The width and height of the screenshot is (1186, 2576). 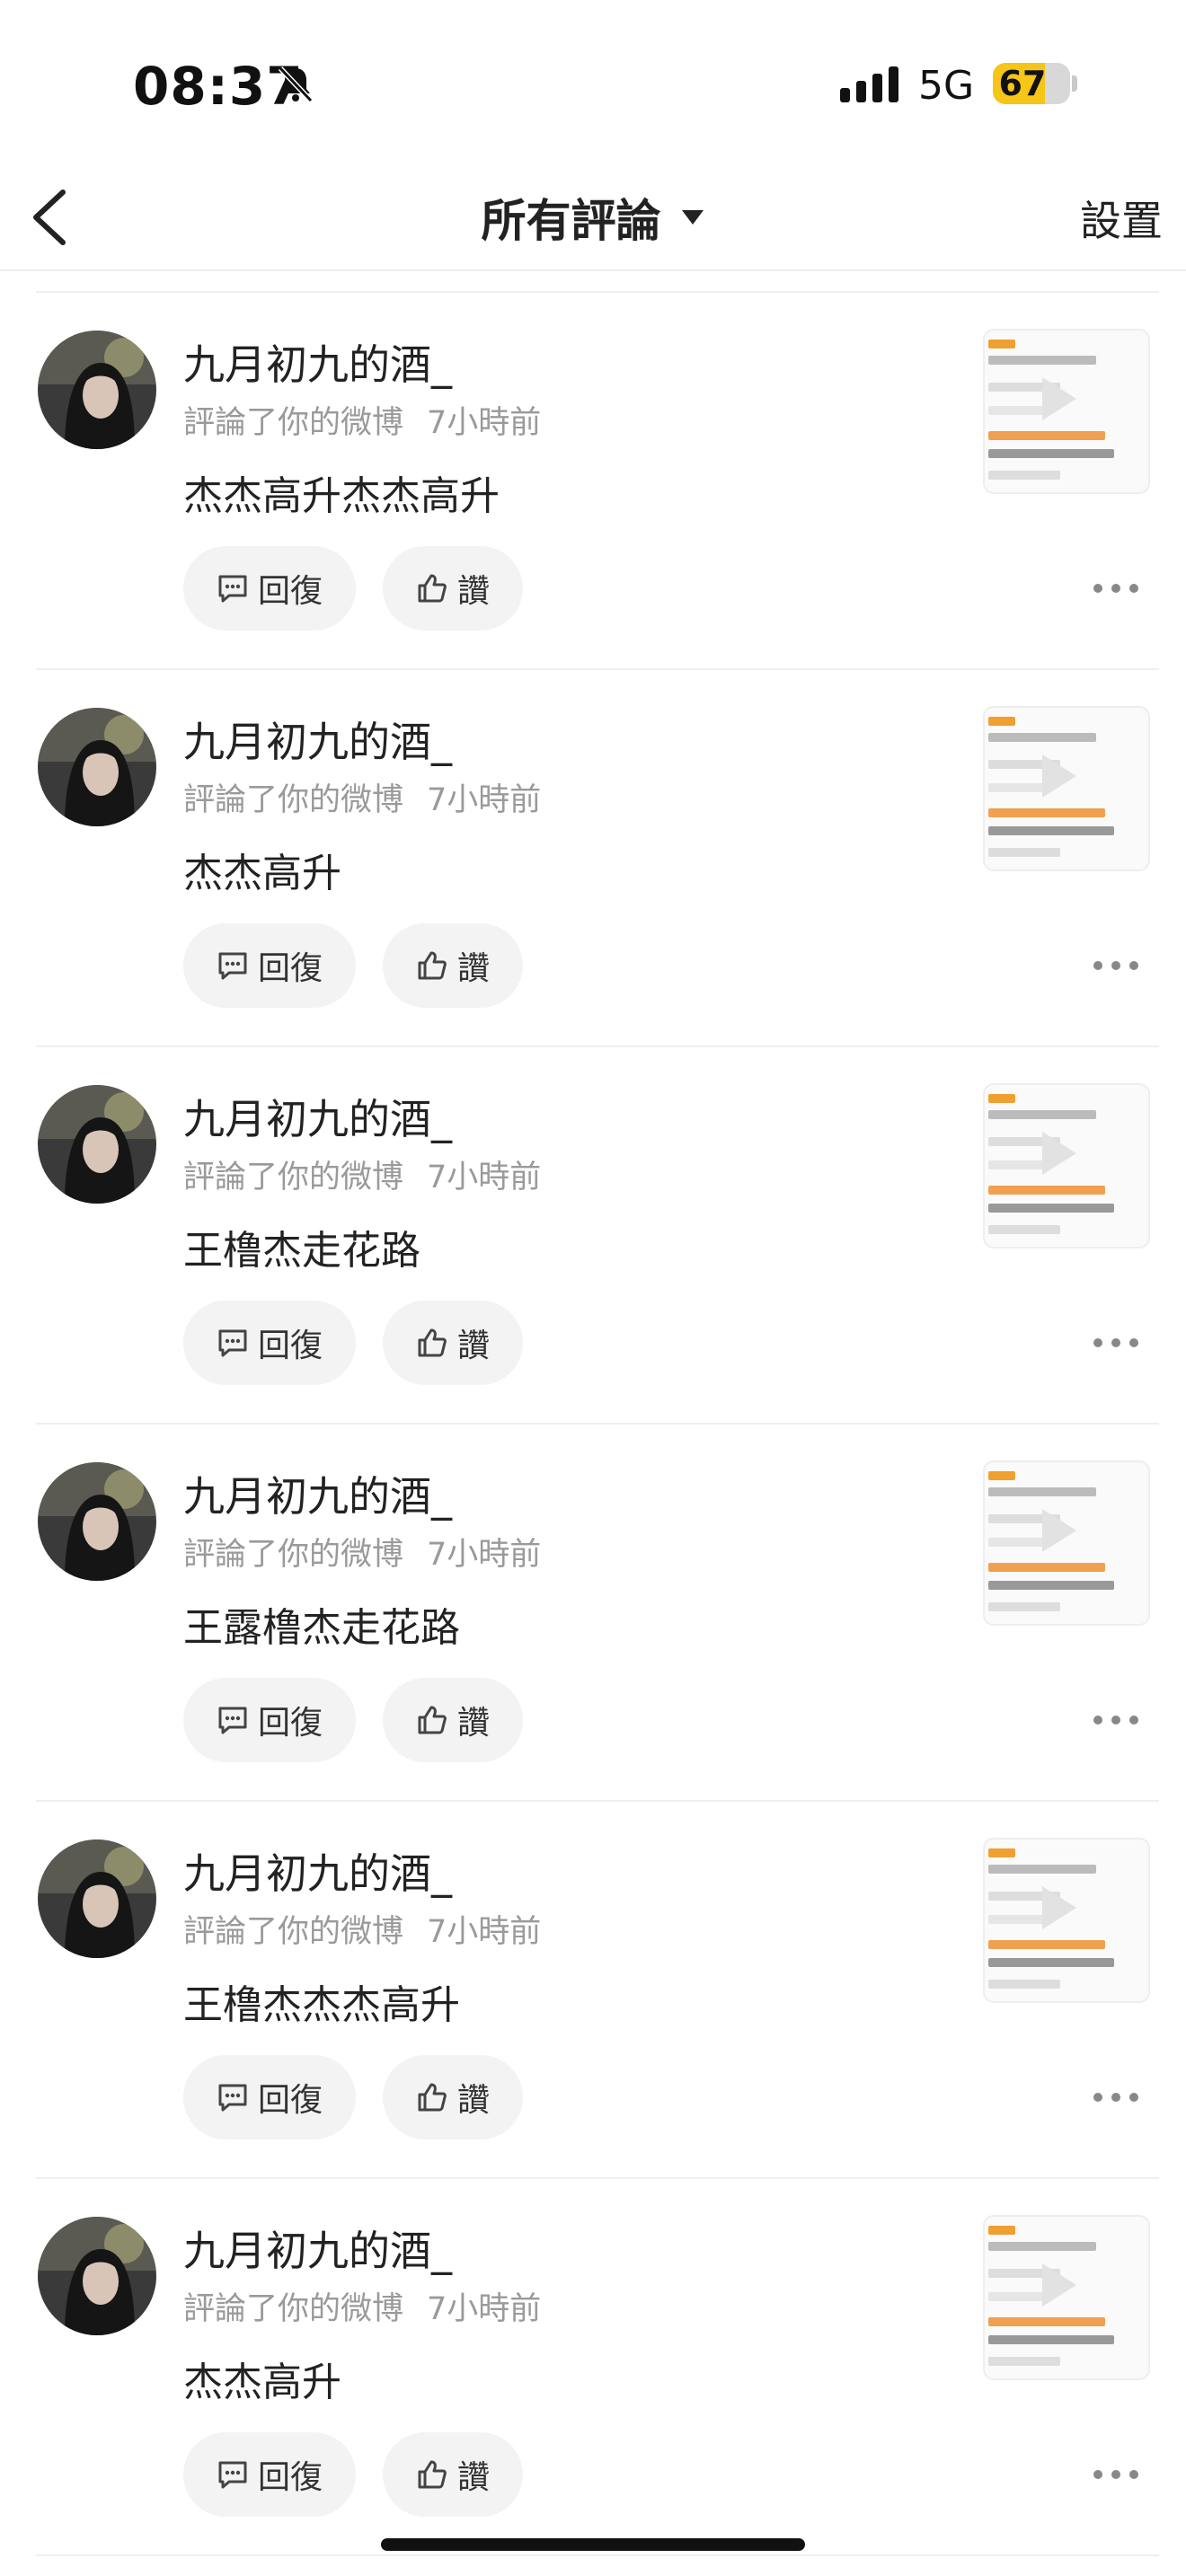 I want to click on status-bar: 08:37 5G 67, so click(x=593, y=81).